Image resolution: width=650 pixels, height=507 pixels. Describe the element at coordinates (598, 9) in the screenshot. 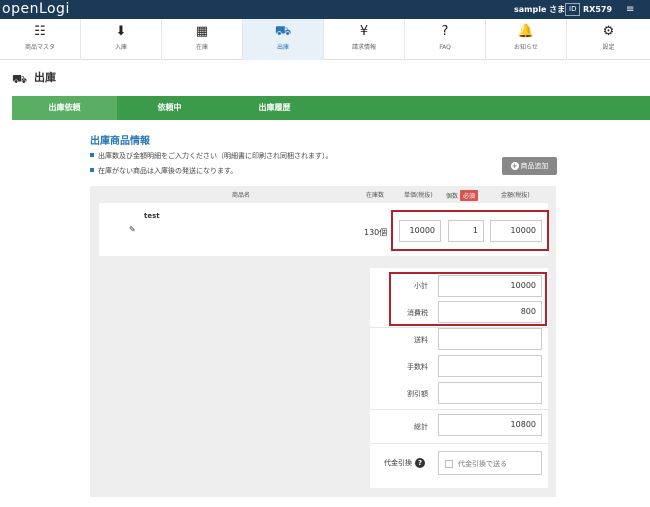

I see `id-value: RX579` at that location.